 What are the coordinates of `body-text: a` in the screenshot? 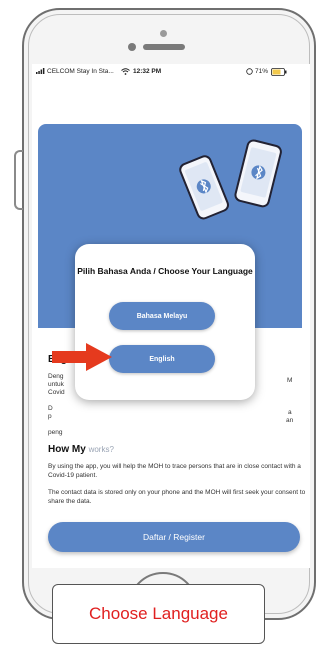 It's located at (290, 412).